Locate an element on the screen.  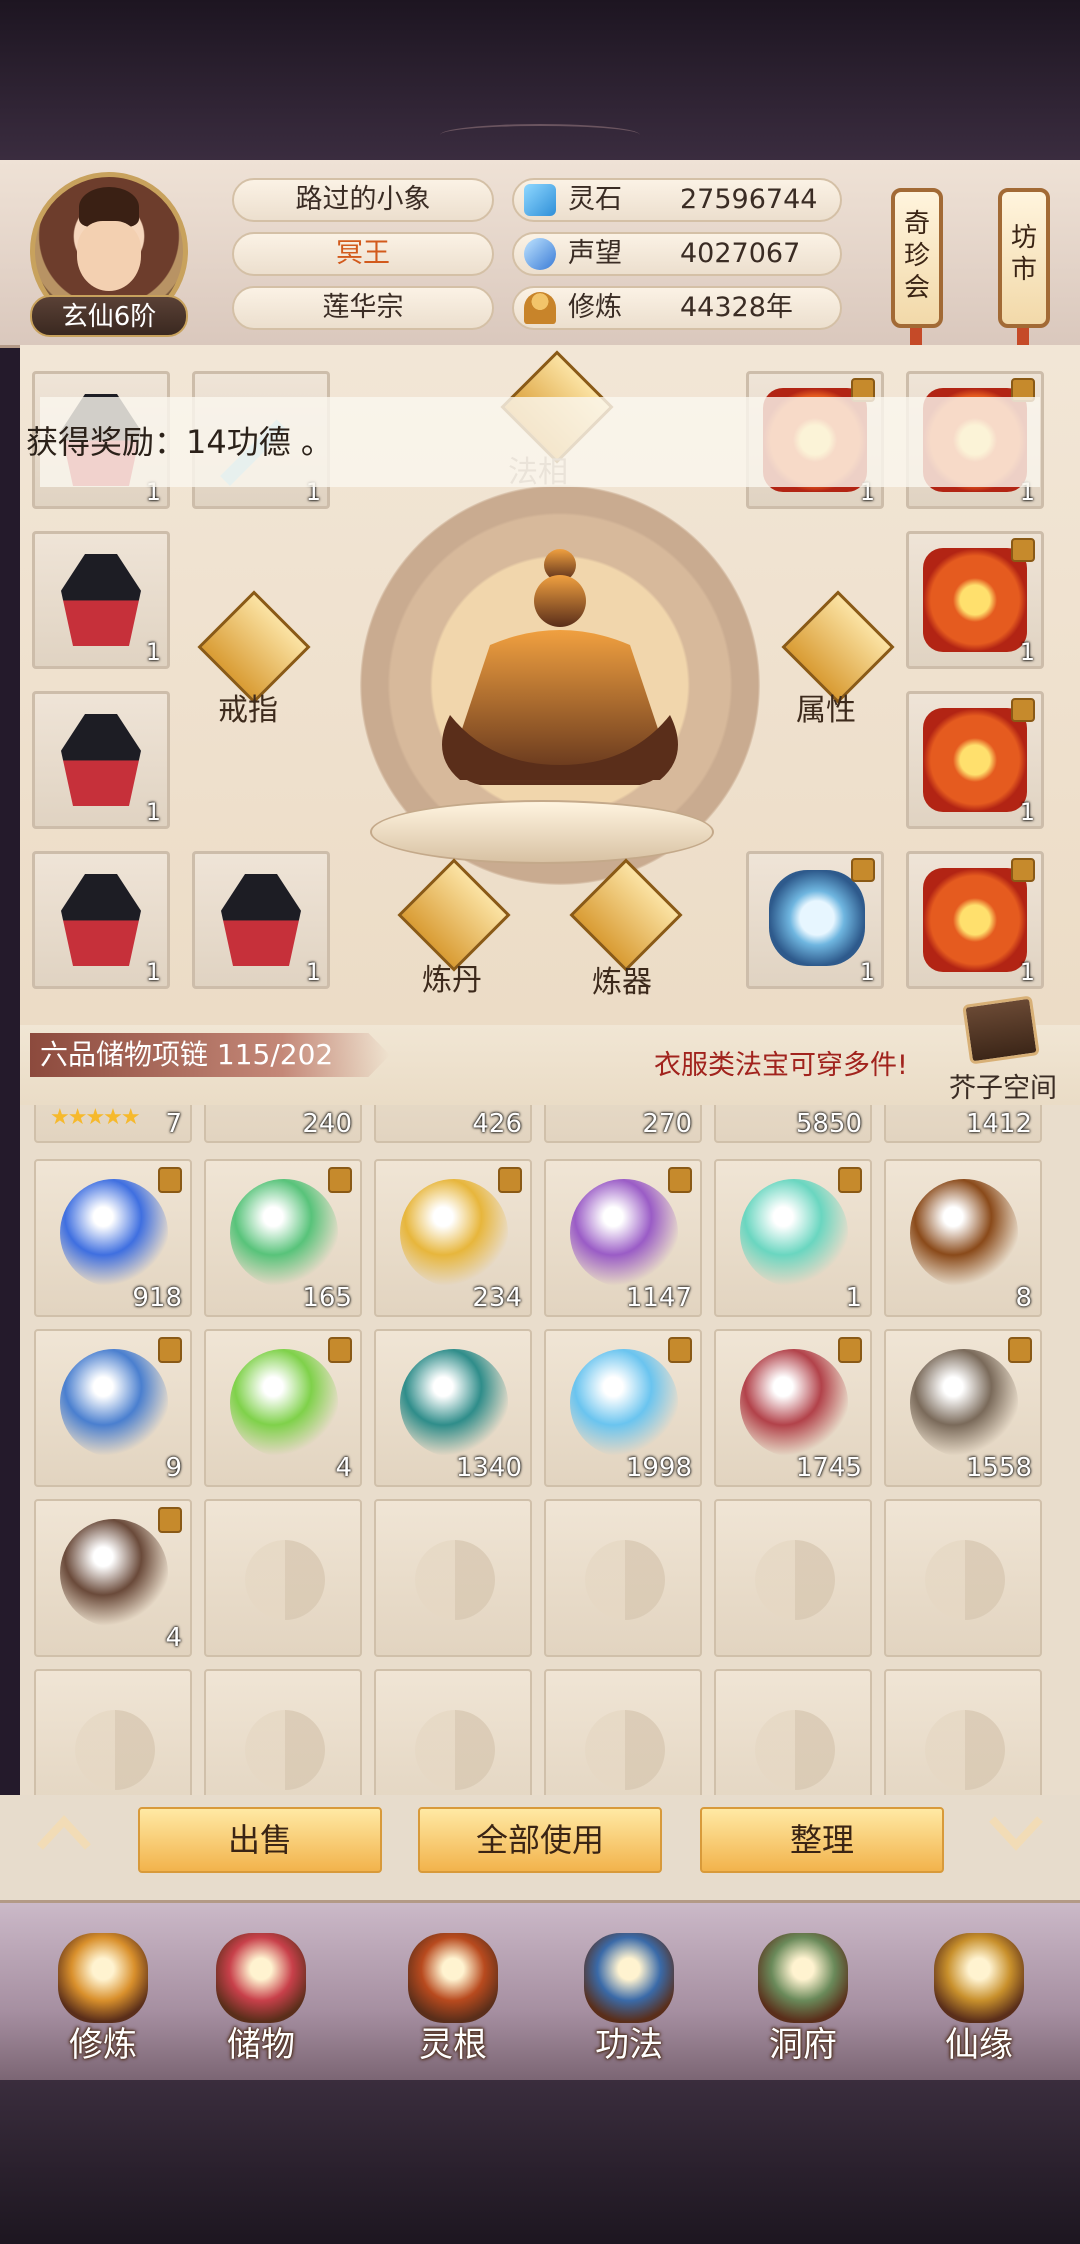
inventory-cell: ★★★★★ 7 is located at coordinates (113, 1124).